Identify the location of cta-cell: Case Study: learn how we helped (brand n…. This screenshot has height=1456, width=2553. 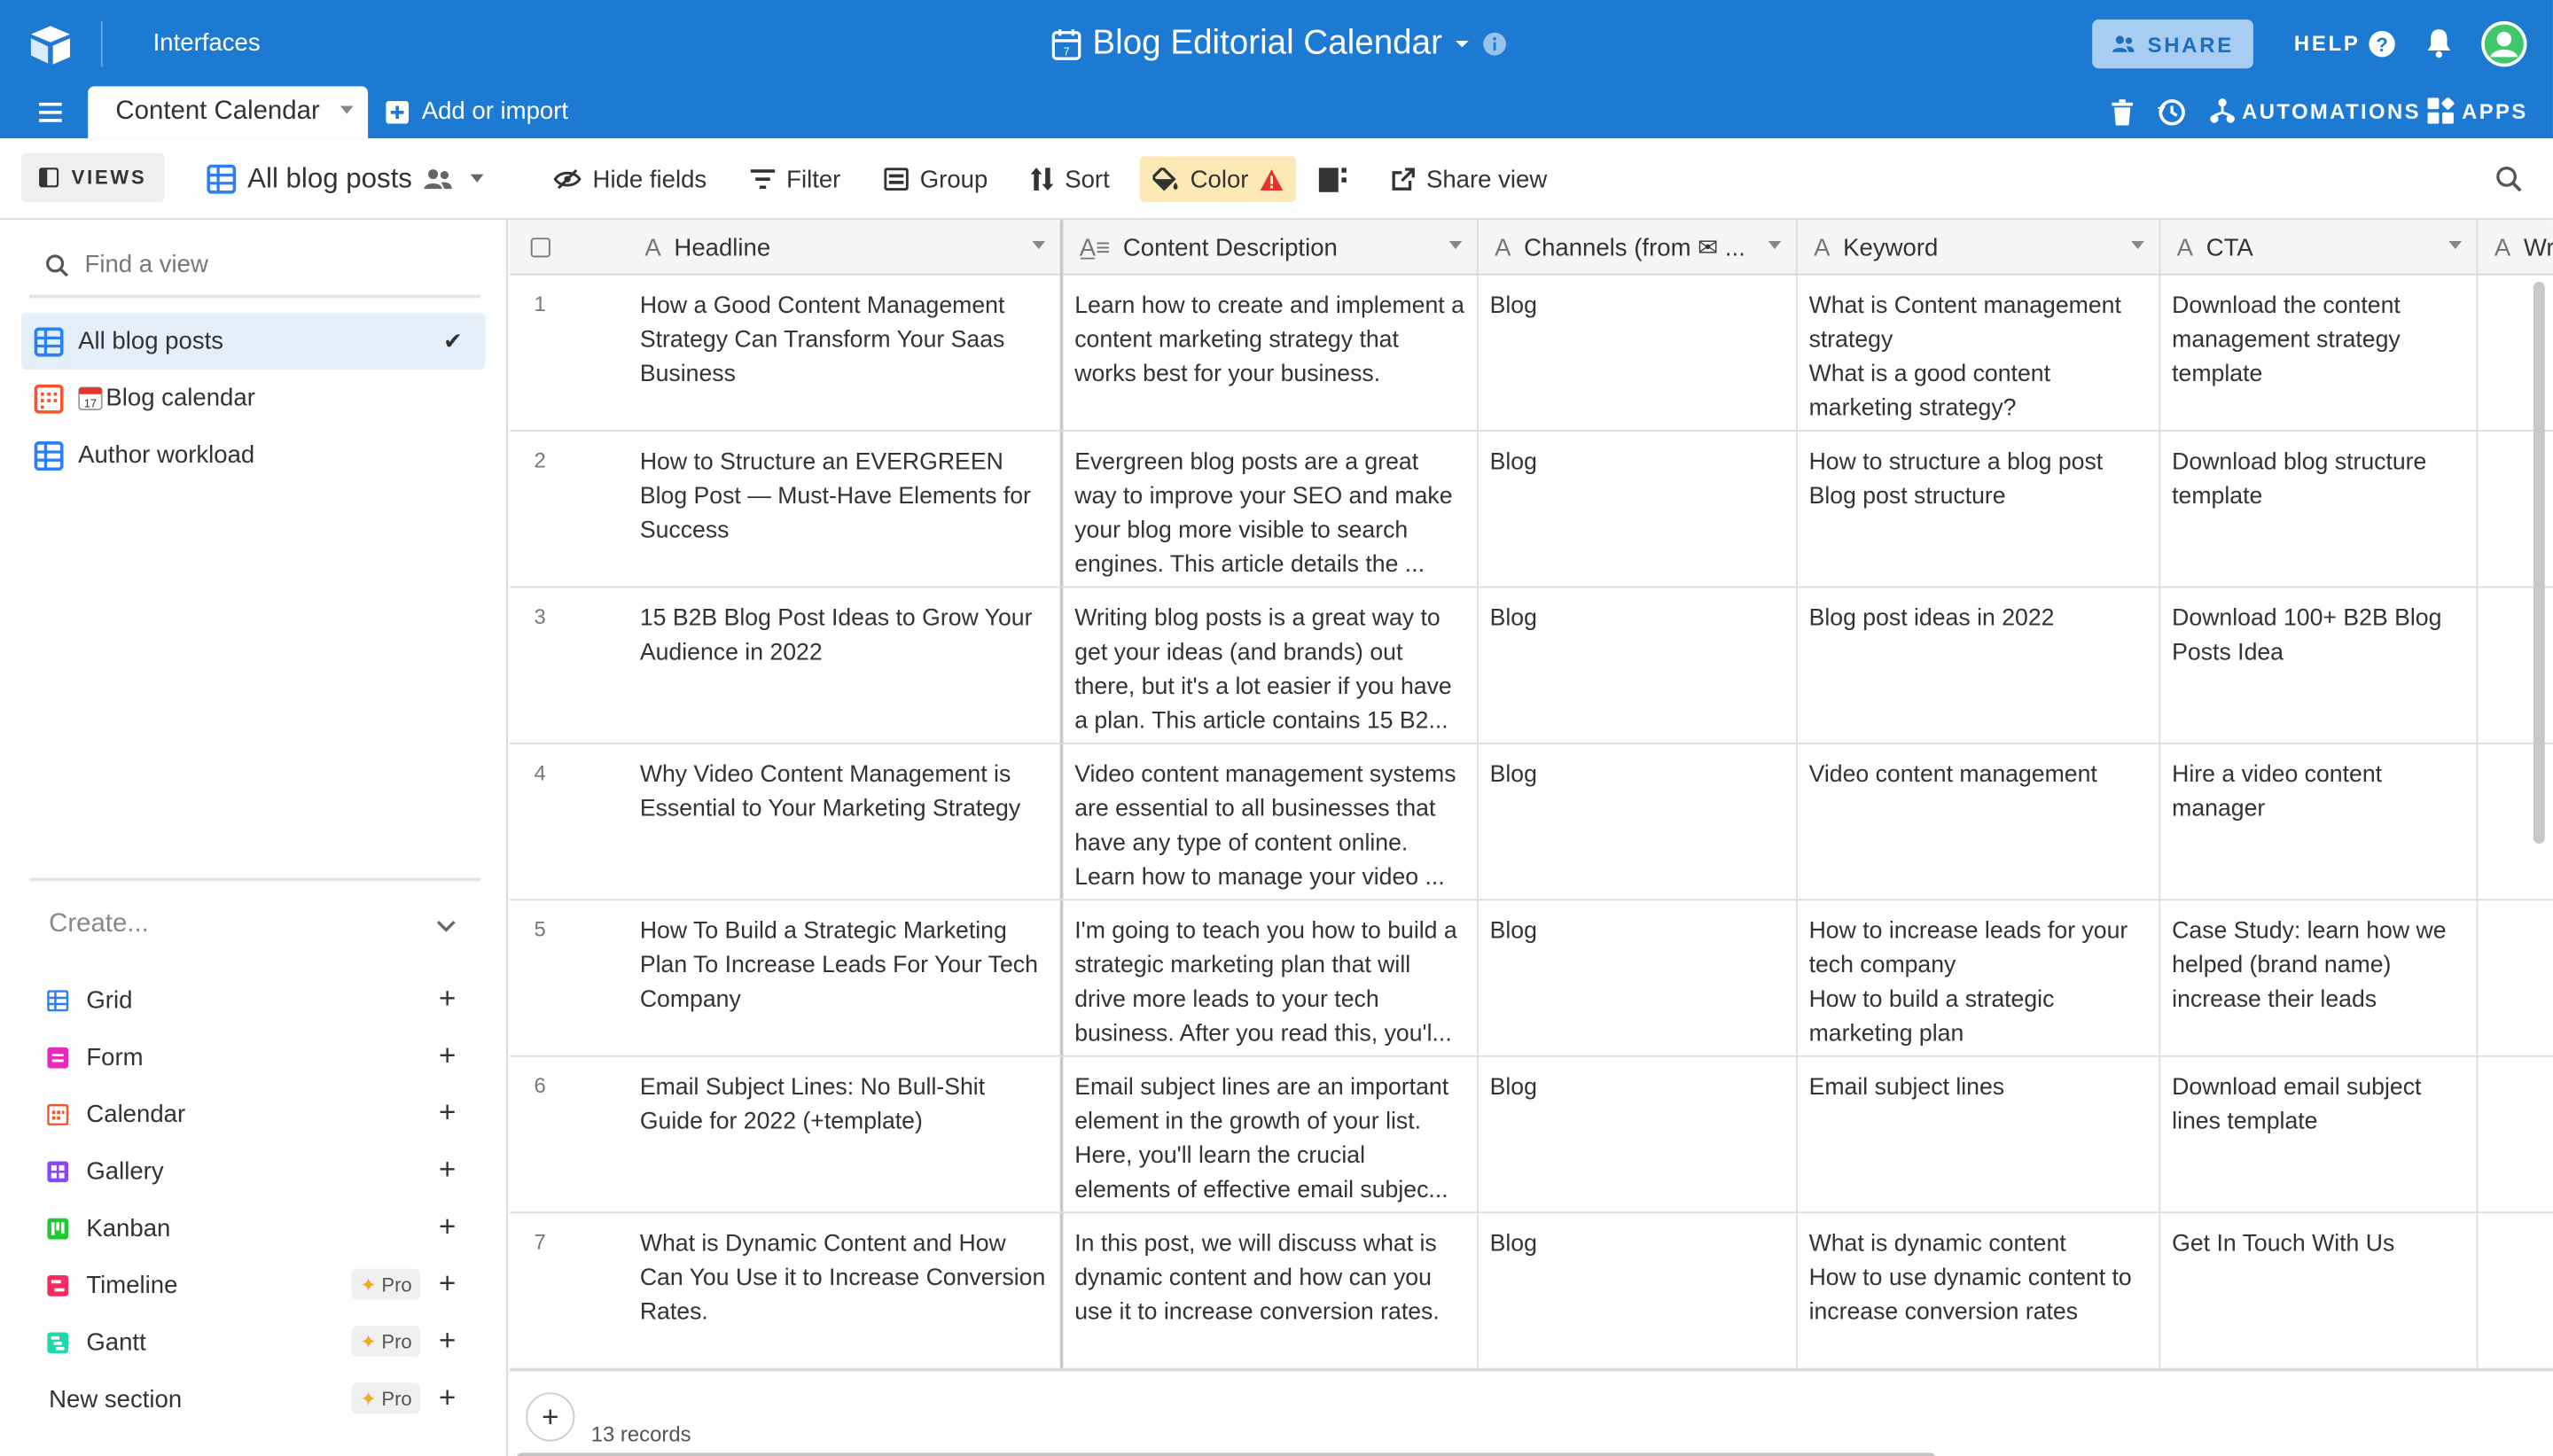
(2319, 977).